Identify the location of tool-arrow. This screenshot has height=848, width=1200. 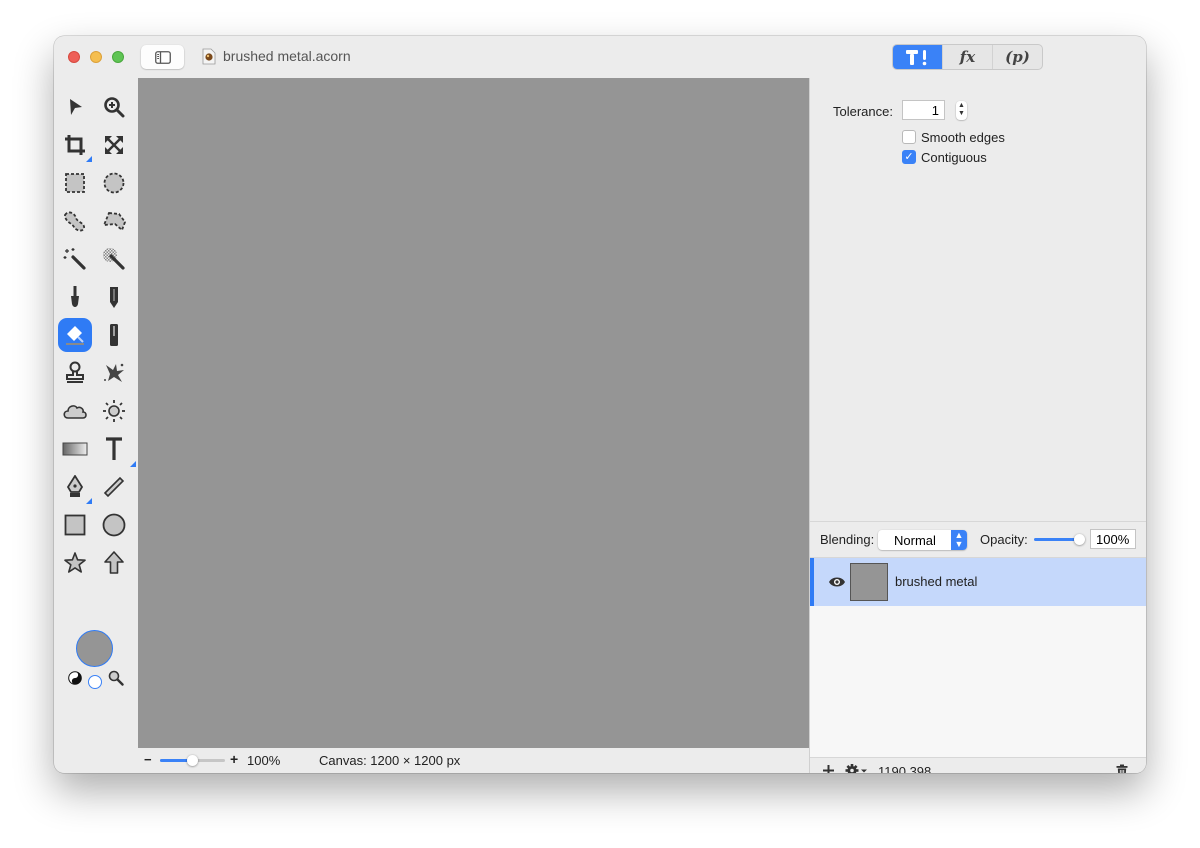
(114, 563).